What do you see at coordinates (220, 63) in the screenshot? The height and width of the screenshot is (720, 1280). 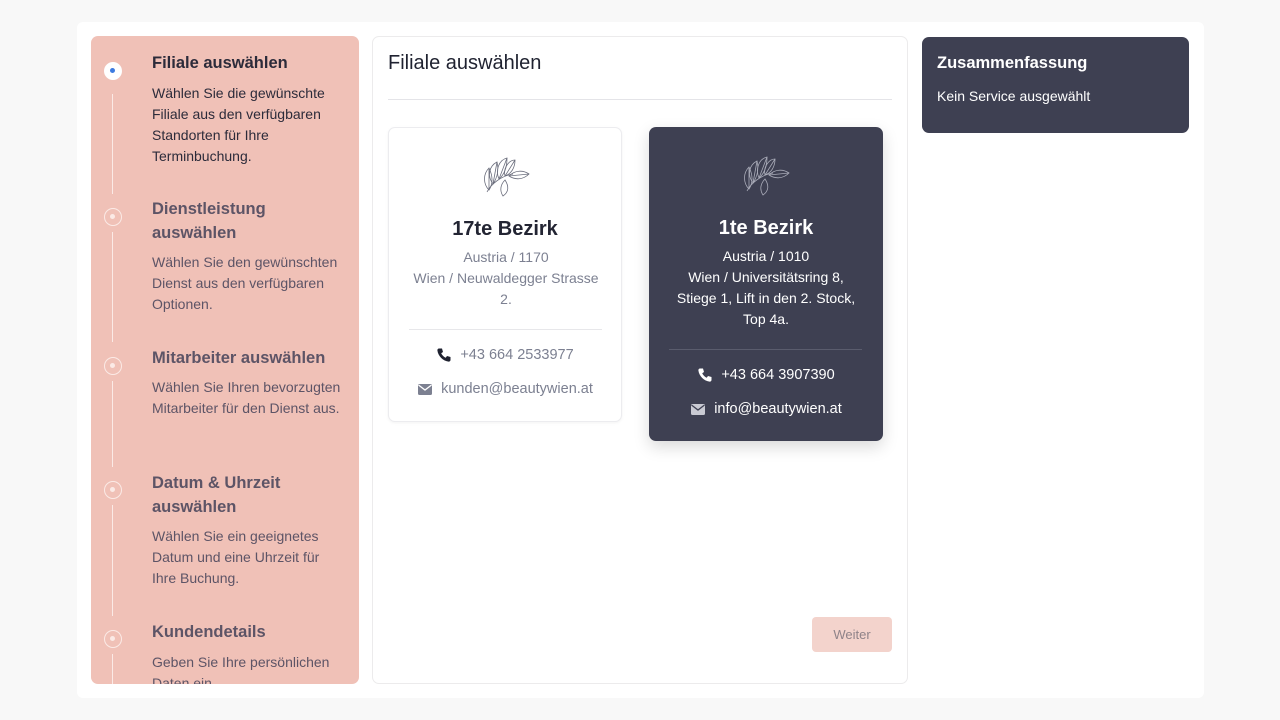 I see `step-title: Filiale auswählen` at bounding box center [220, 63].